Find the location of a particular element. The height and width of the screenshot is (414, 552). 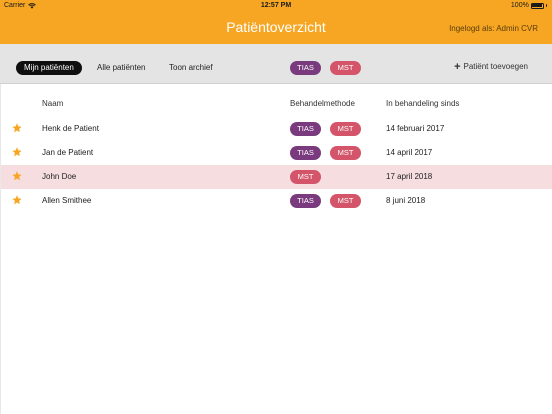

tab-alle-patienten: Alle patiënten is located at coordinates (121, 68).